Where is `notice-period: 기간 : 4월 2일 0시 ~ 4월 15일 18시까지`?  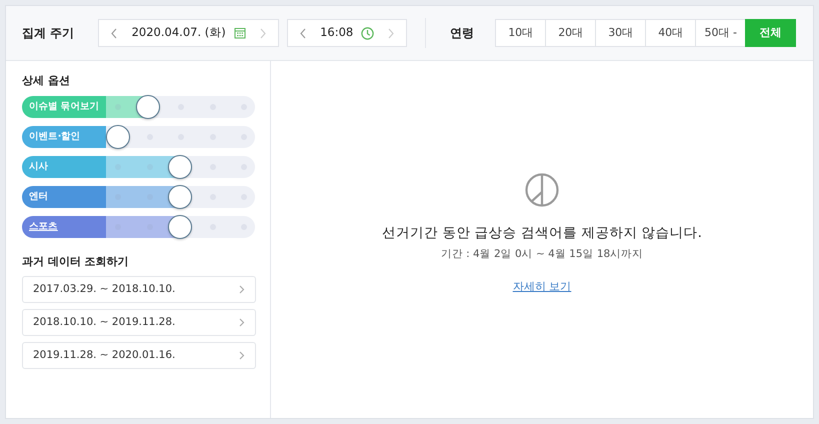
notice-period: 기간 : 4월 2일 0시 ~ 4월 15일 18시까지 is located at coordinates (542, 254).